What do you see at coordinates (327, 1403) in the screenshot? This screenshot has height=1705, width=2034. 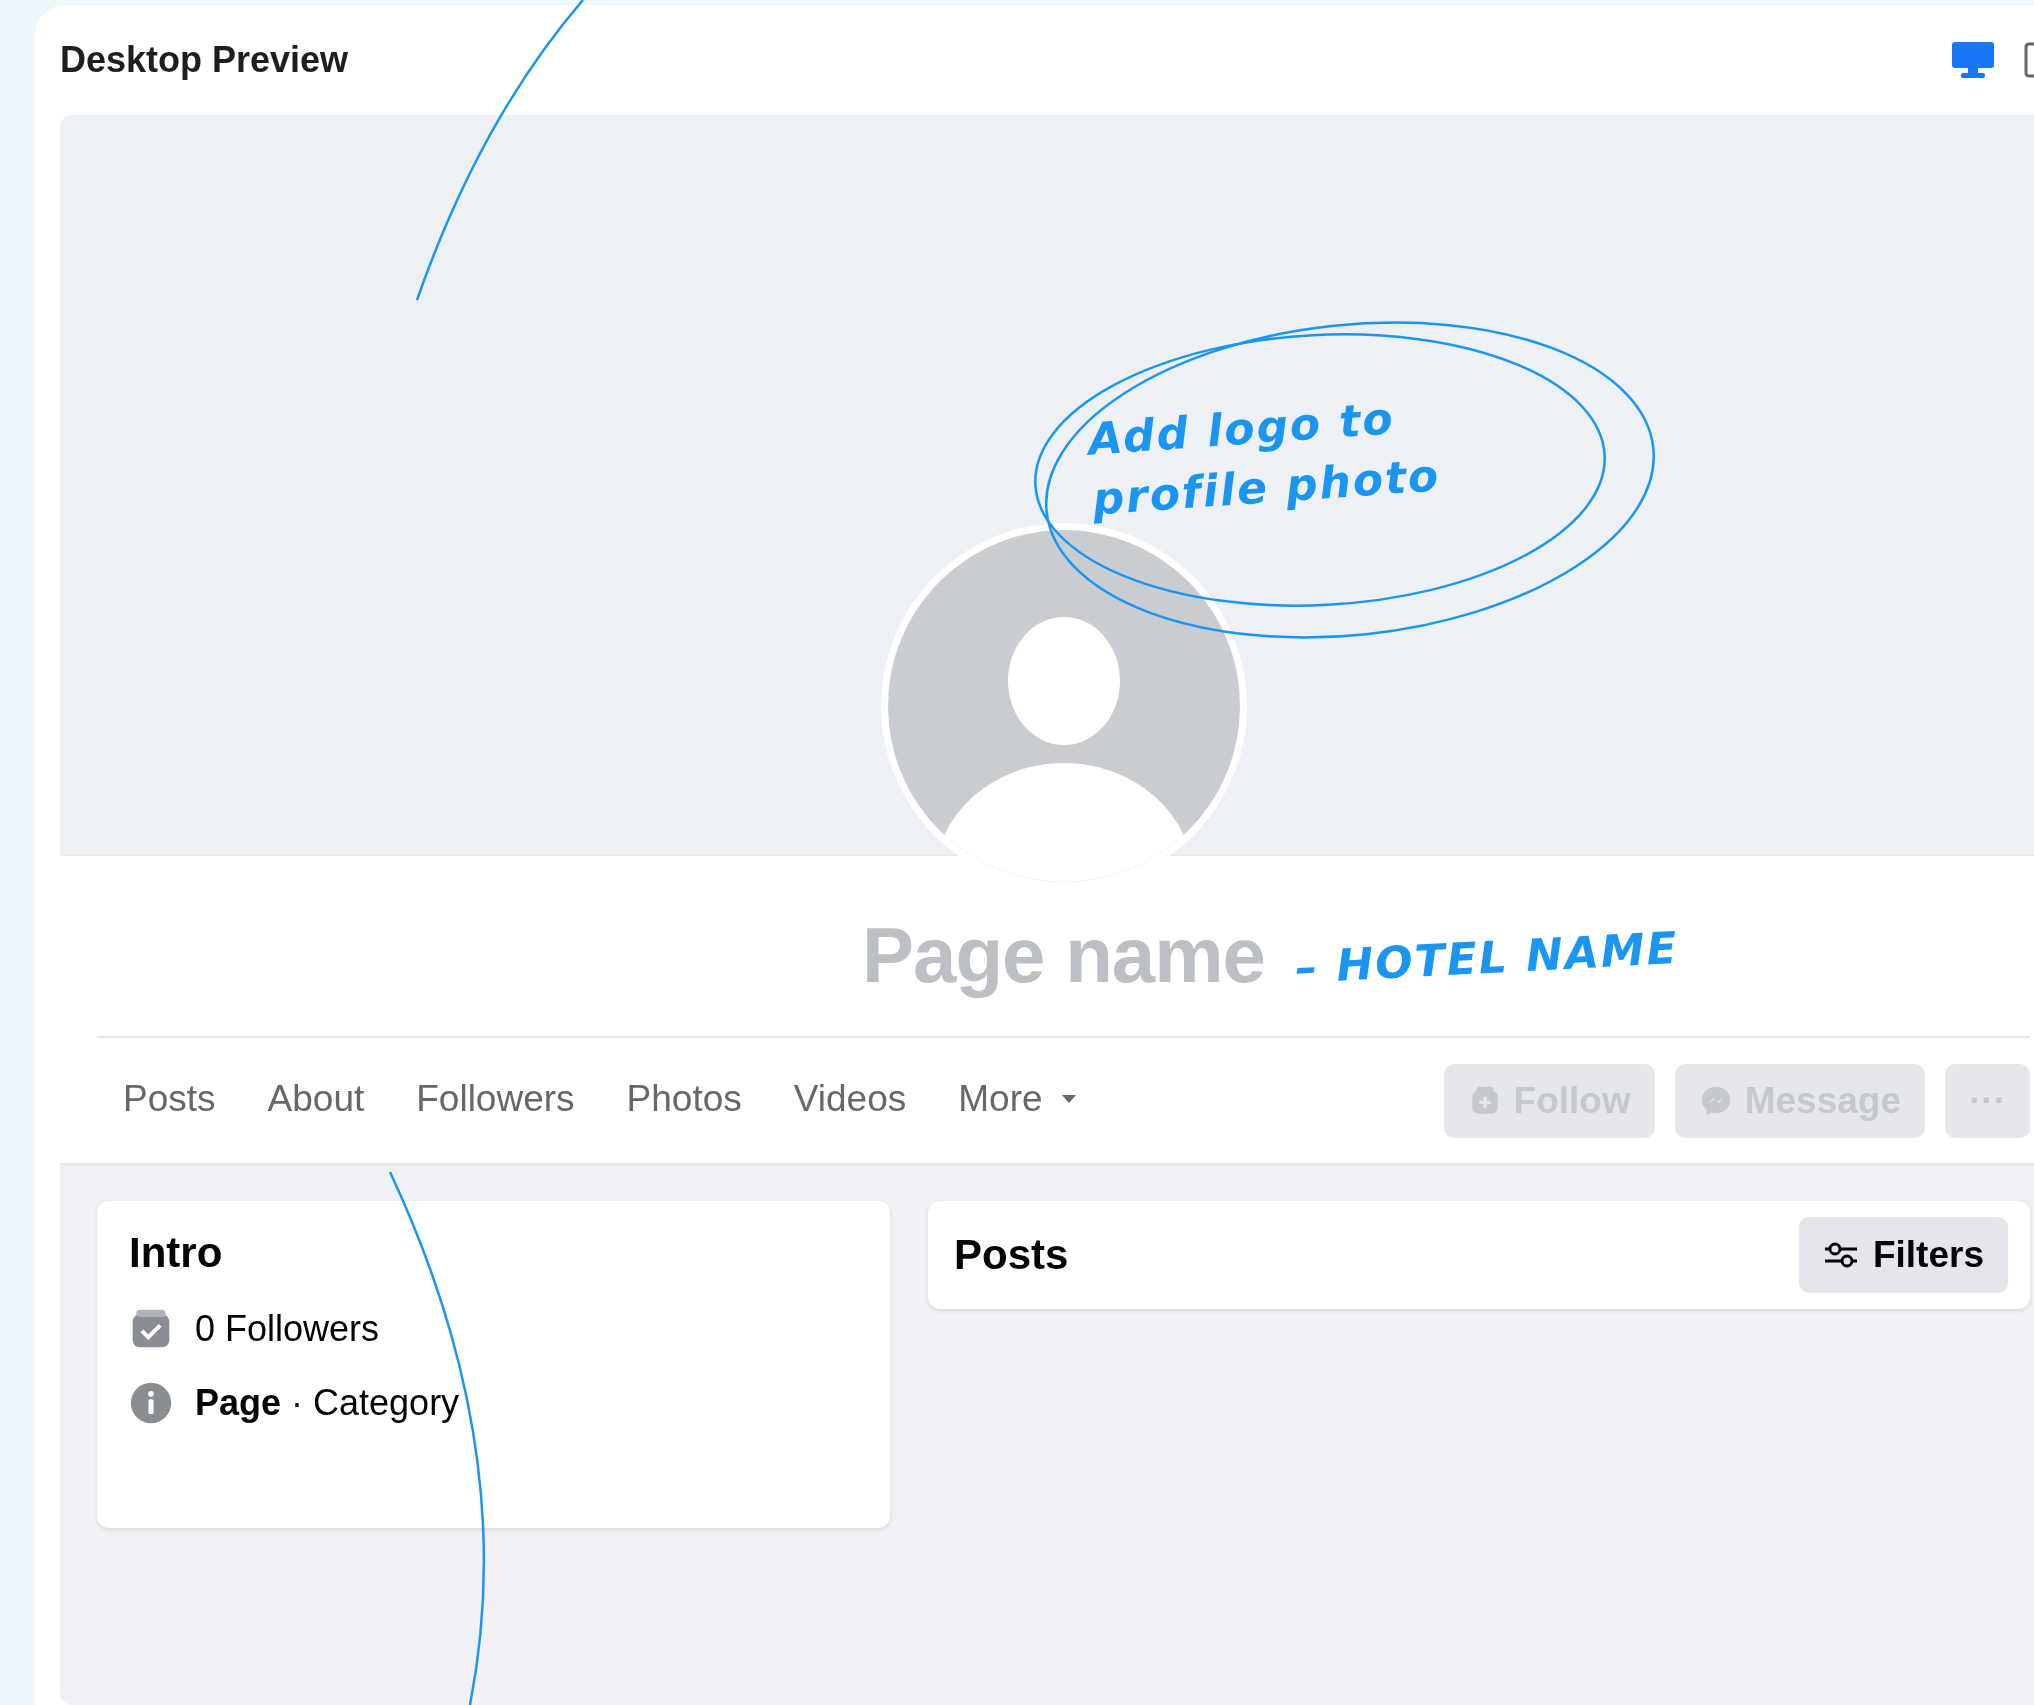 I see `intro-detail: Page · Category` at bounding box center [327, 1403].